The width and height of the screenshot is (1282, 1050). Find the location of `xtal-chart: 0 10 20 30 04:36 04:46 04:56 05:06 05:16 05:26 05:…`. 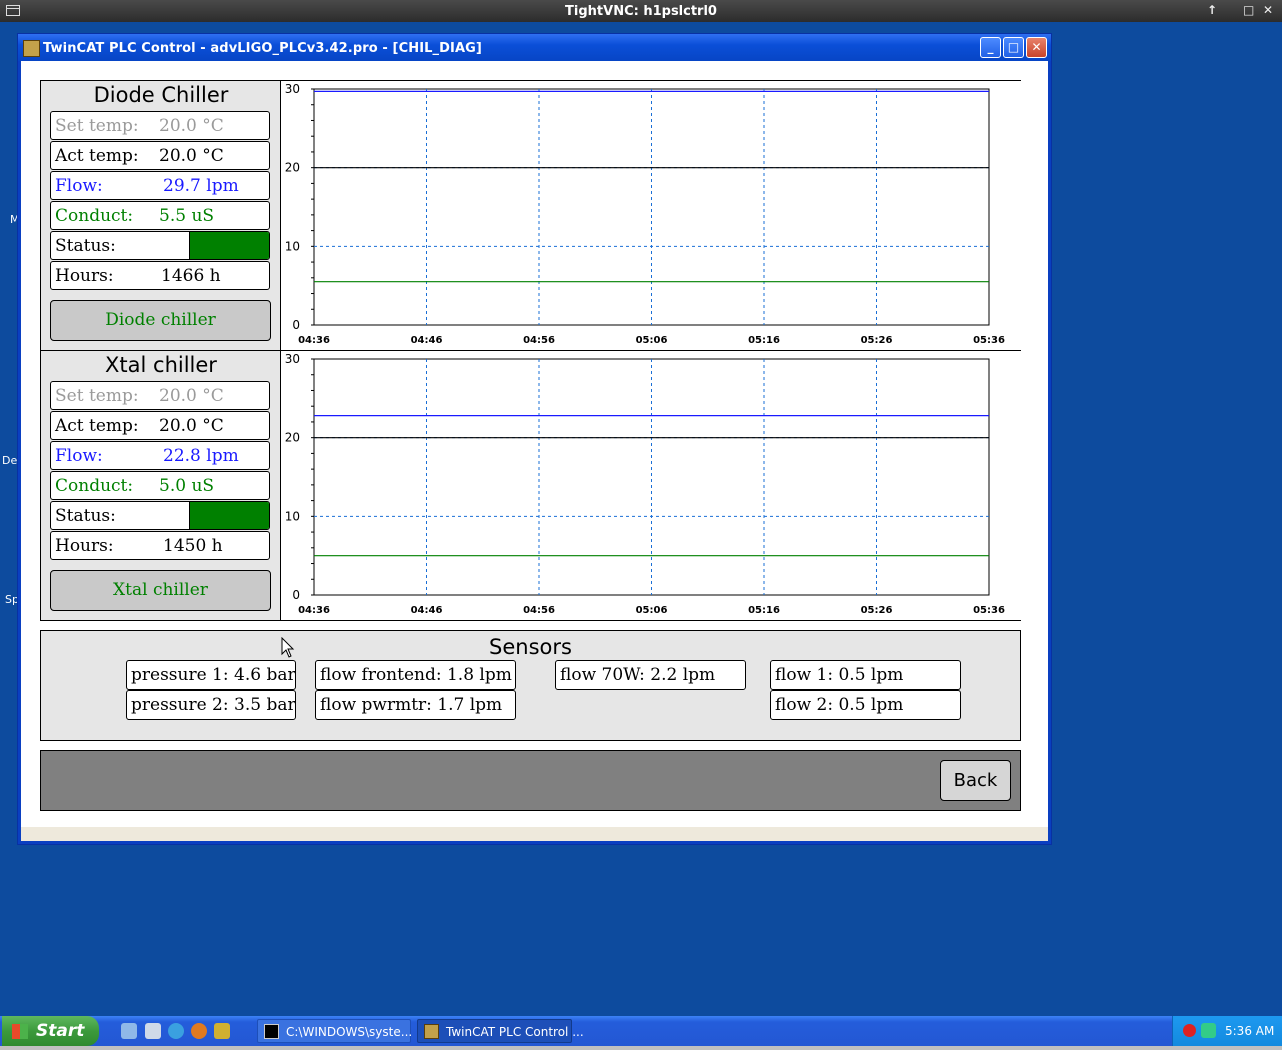

xtal-chart: 0 10 20 30 04:36 04:46 04:56 05:06 05:16 05:26 05:… is located at coordinates (650, 485).